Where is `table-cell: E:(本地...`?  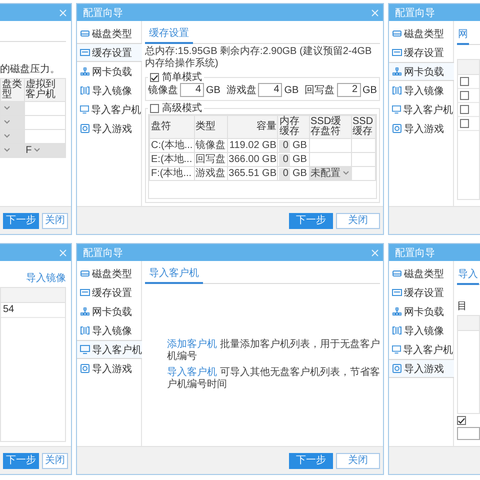
table-cell: E:(本地... is located at coordinates (172, 159).